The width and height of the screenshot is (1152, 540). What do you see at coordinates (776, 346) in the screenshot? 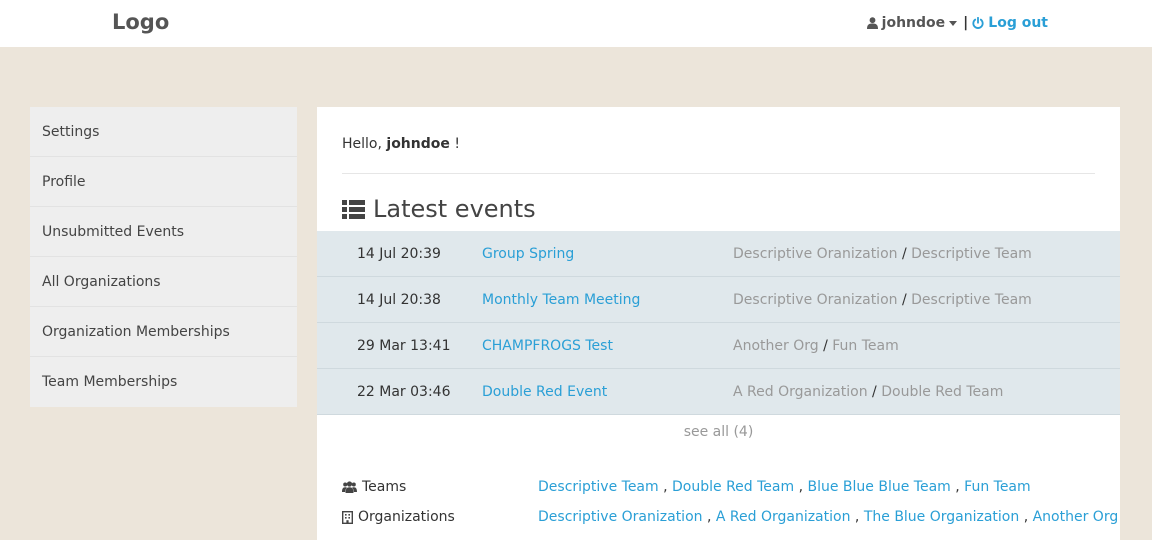
I see `event-organization-link: Another Org` at bounding box center [776, 346].